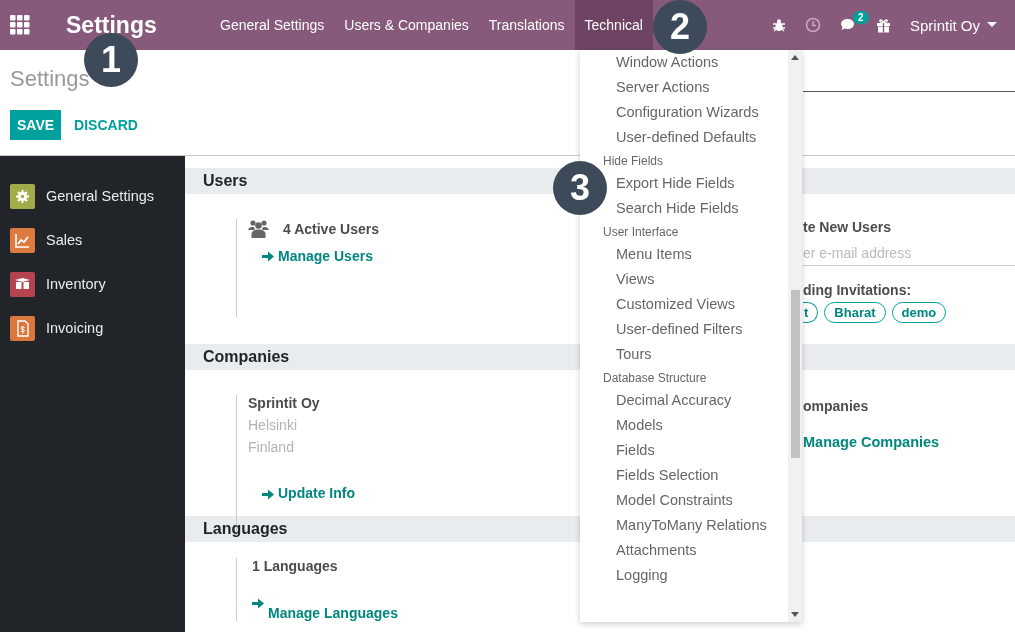  I want to click on discard-button: DISCARD, so click(106, 125).